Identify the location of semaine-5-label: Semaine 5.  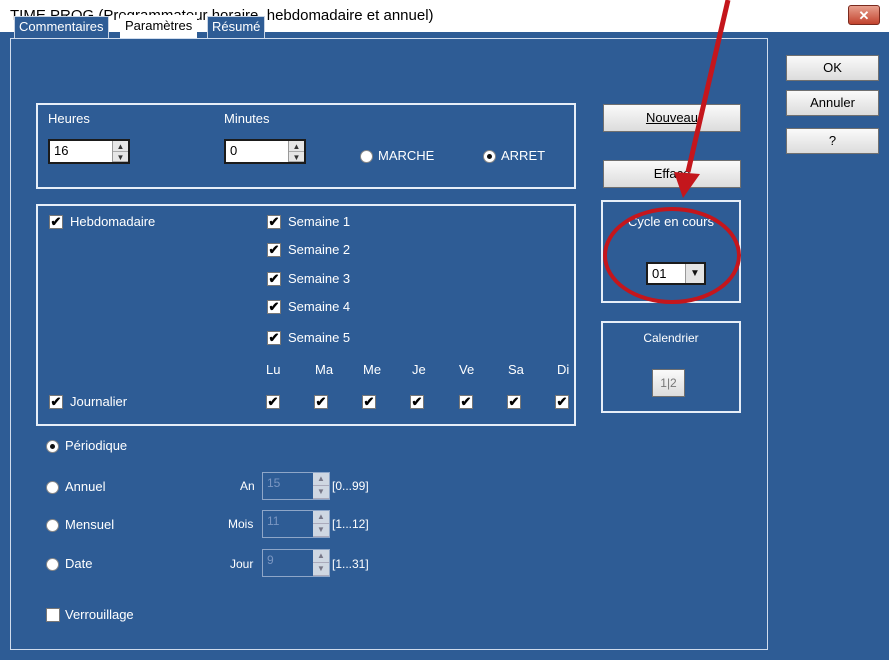
(319, 337).